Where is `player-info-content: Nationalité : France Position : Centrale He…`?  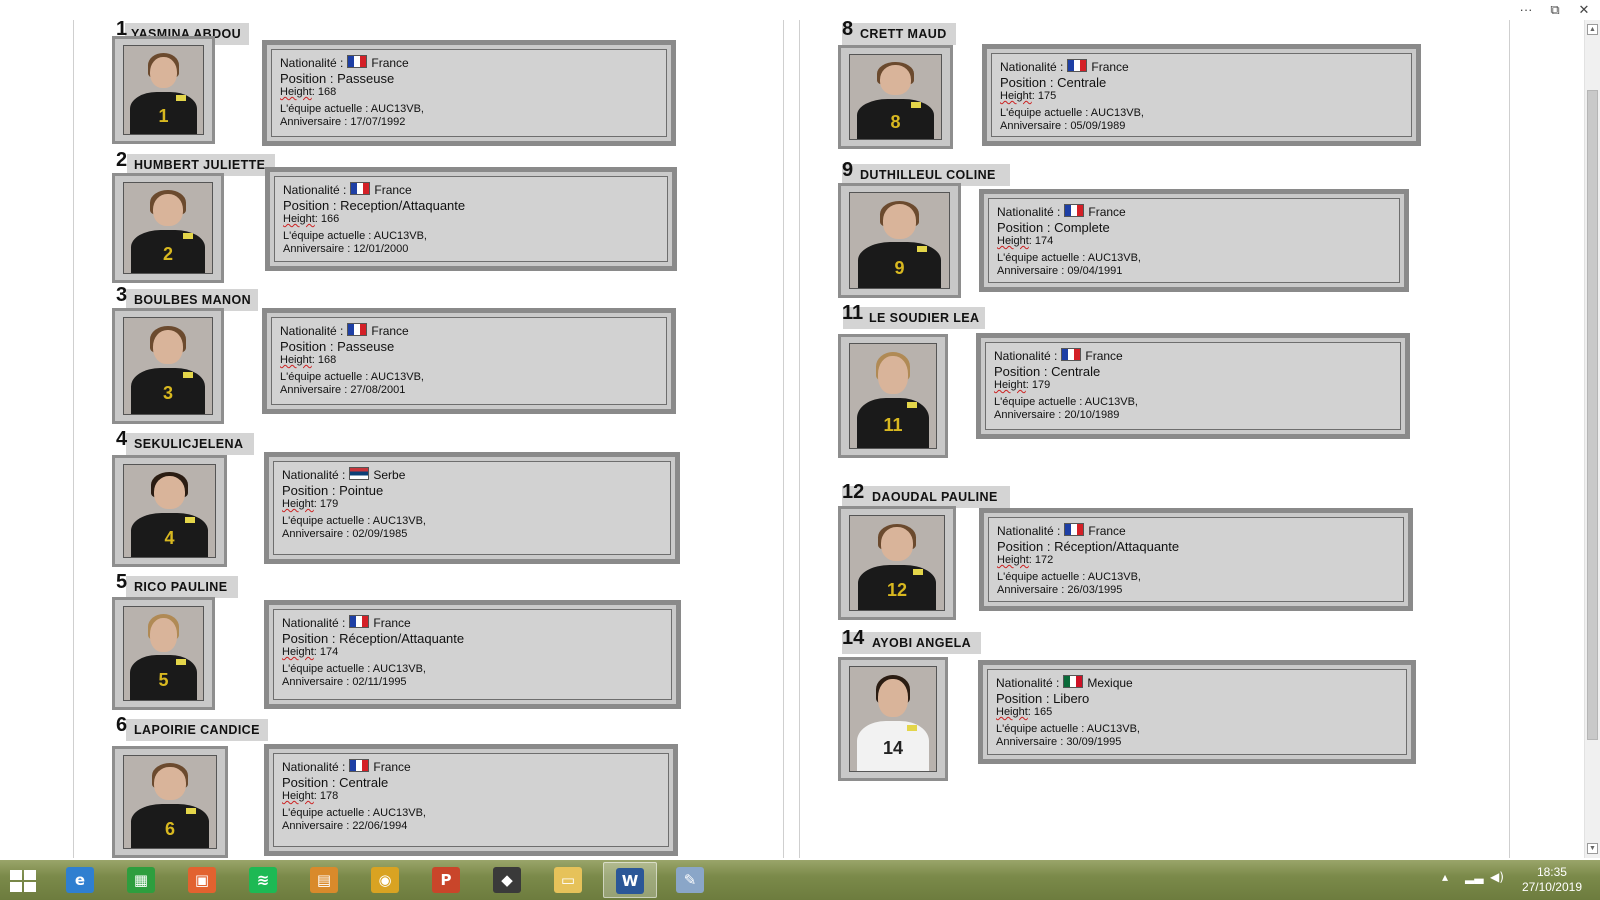
player-info-content: Nationalité : France Position : Centrale He… is located at coordinates (471, 800).